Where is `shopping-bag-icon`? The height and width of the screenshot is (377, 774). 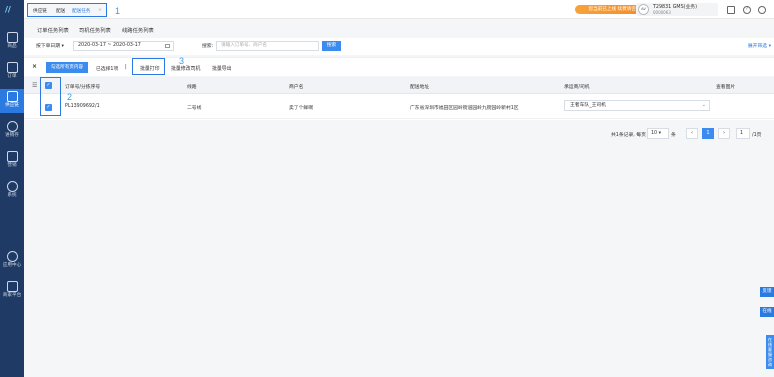
shopping-bag-icon is located at coordinates (12, 37).